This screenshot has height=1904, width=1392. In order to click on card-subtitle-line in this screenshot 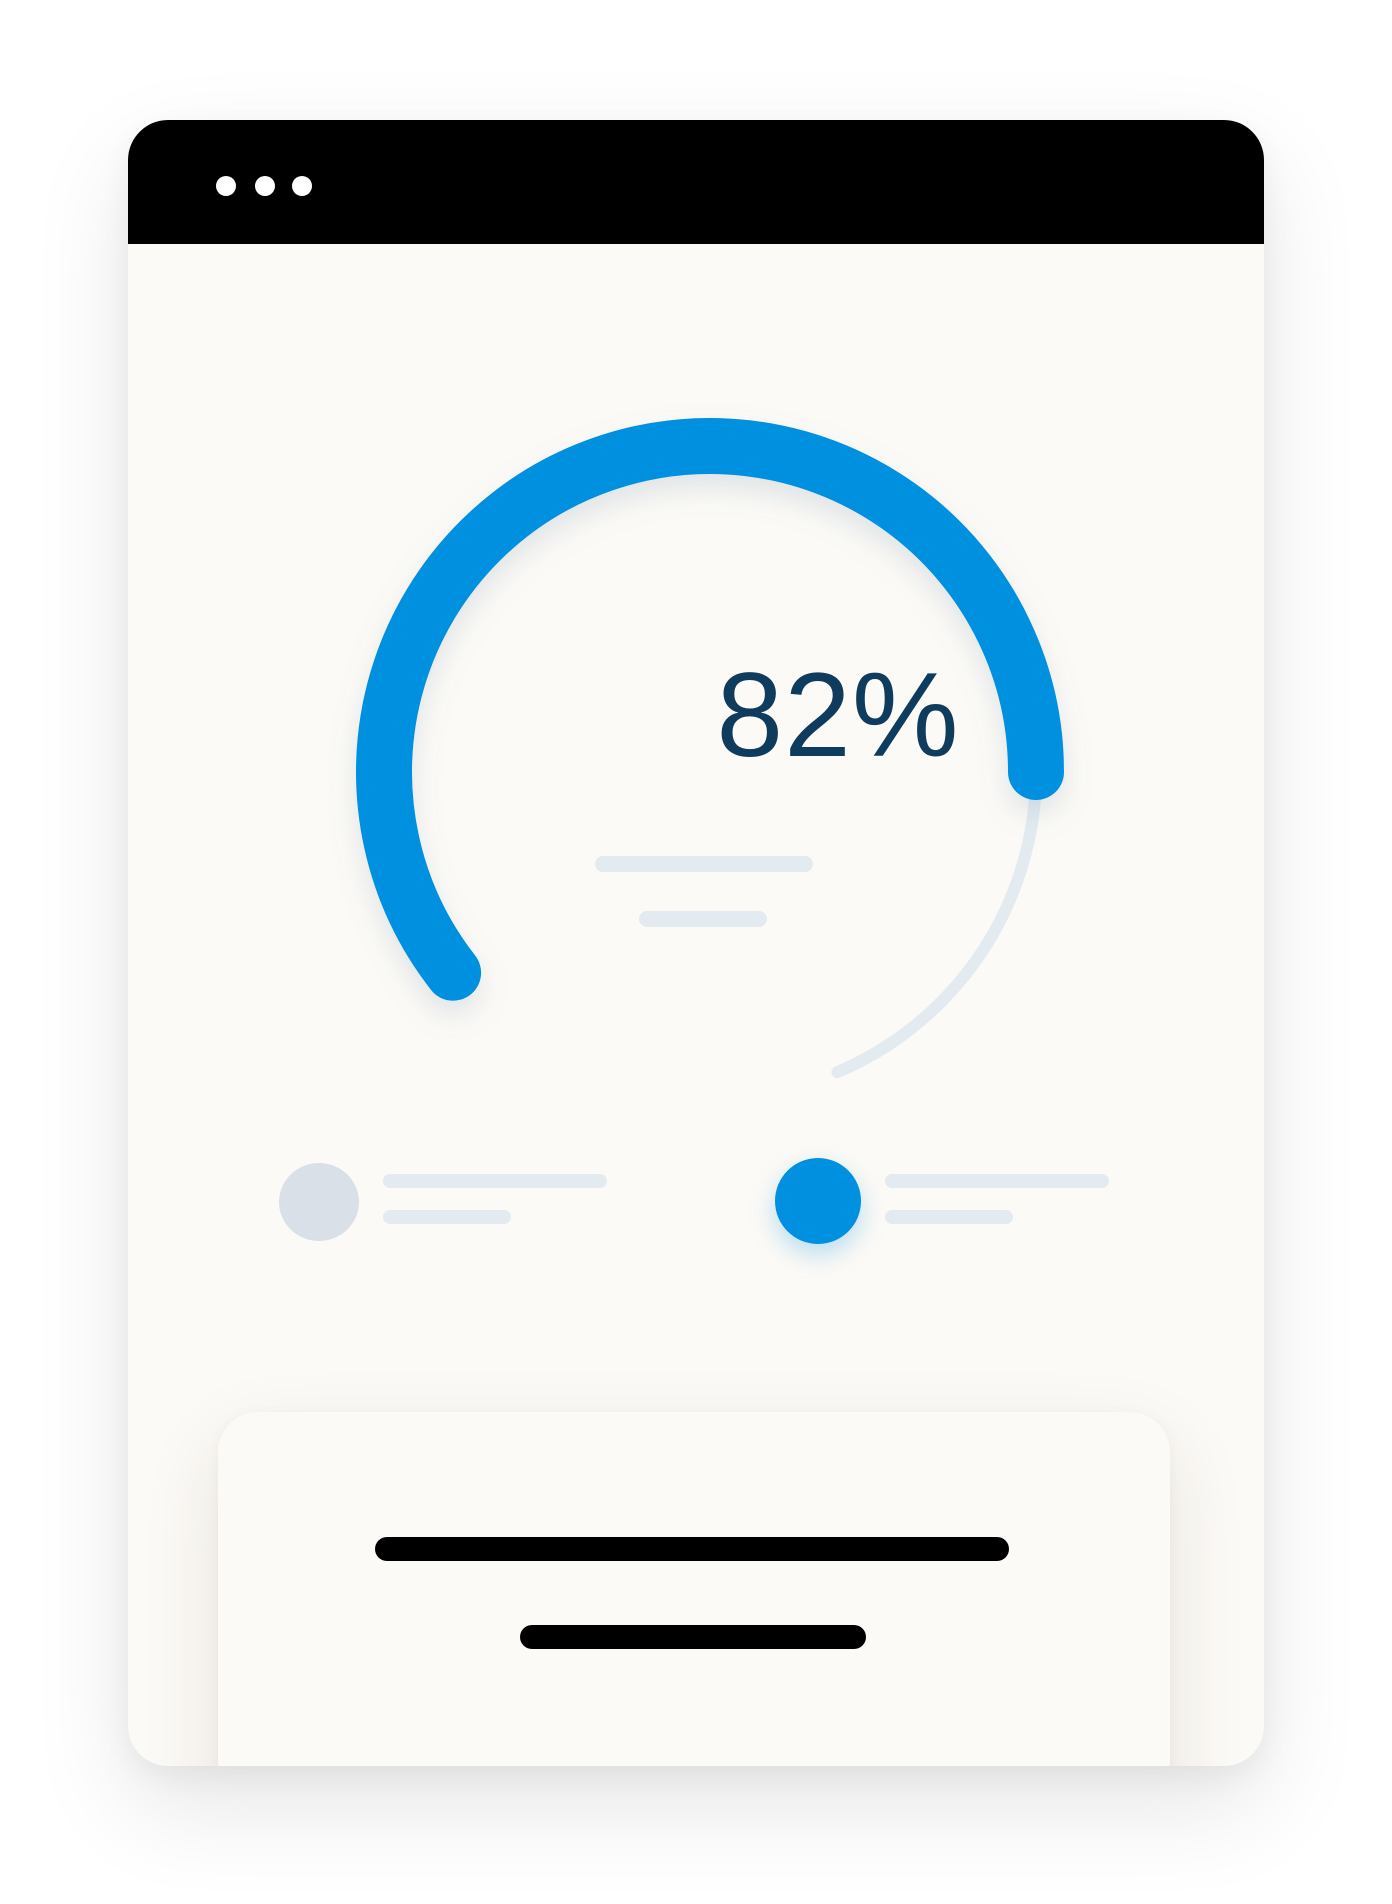, I will do `click(693, 1637)`.